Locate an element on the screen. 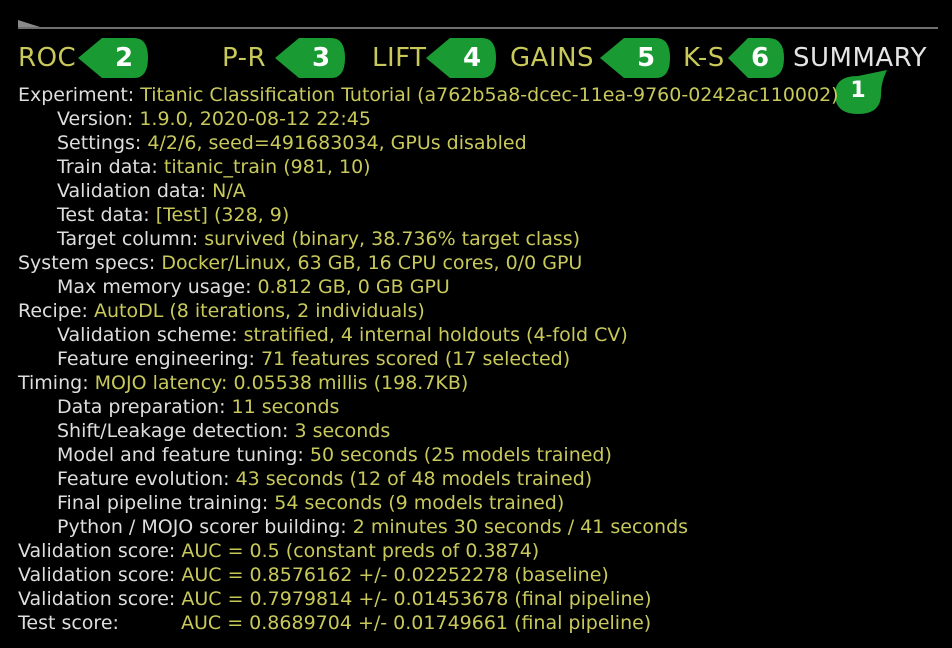  summary-label: Timing: is located at coordinates (56, 383).